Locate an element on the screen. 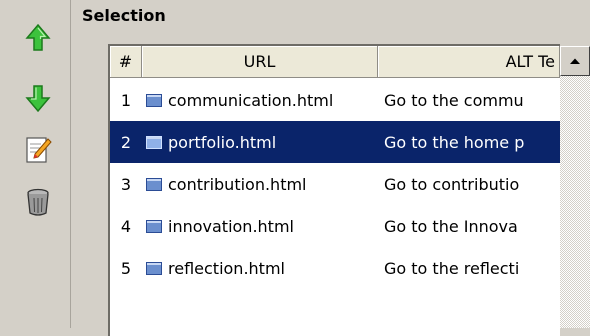 This screenshot has height=336, width=590. table-row: 4 innovation.html Go to the Innova is located at coordinates (335, 226).